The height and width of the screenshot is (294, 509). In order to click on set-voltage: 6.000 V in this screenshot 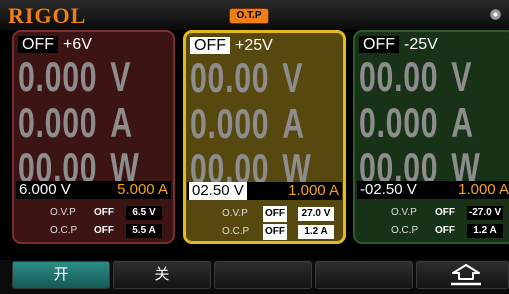, I will do `click(45, 190)`.